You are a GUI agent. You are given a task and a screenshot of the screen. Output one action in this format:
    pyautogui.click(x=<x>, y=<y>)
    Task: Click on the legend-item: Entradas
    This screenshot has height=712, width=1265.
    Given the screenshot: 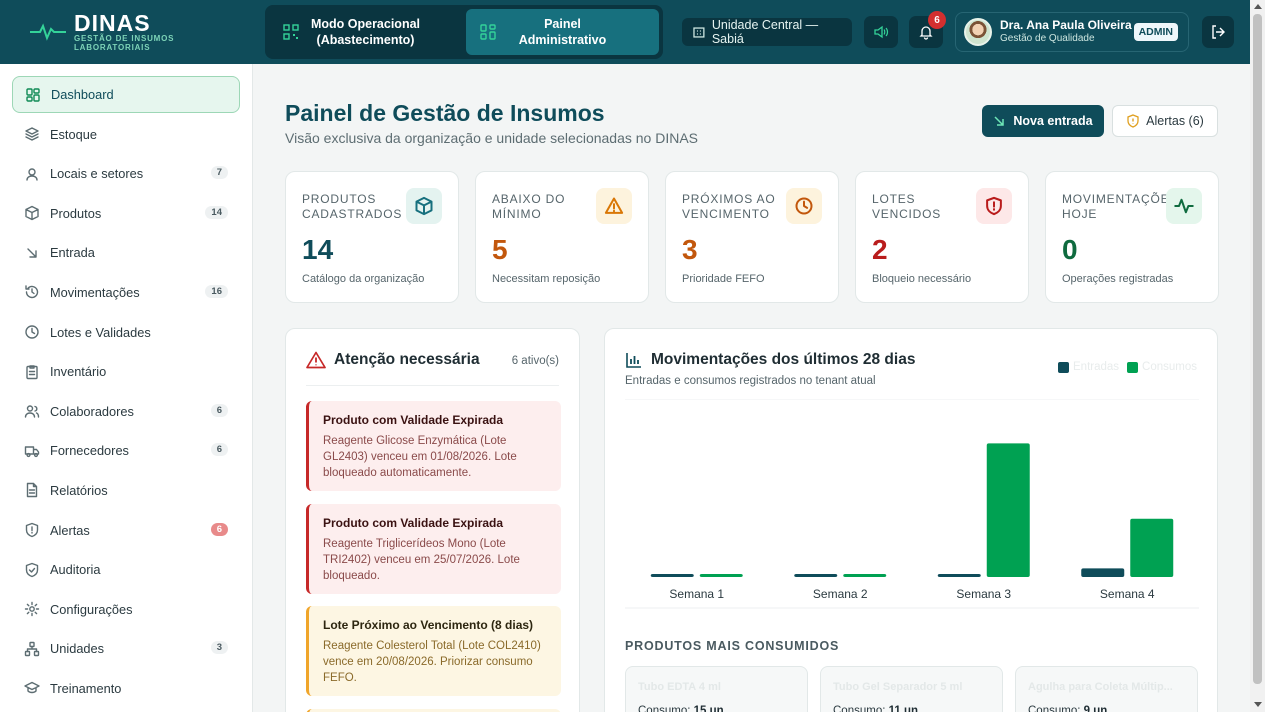 What is the action you would take?
    pyautogui.click(x=1088, y=367)
    